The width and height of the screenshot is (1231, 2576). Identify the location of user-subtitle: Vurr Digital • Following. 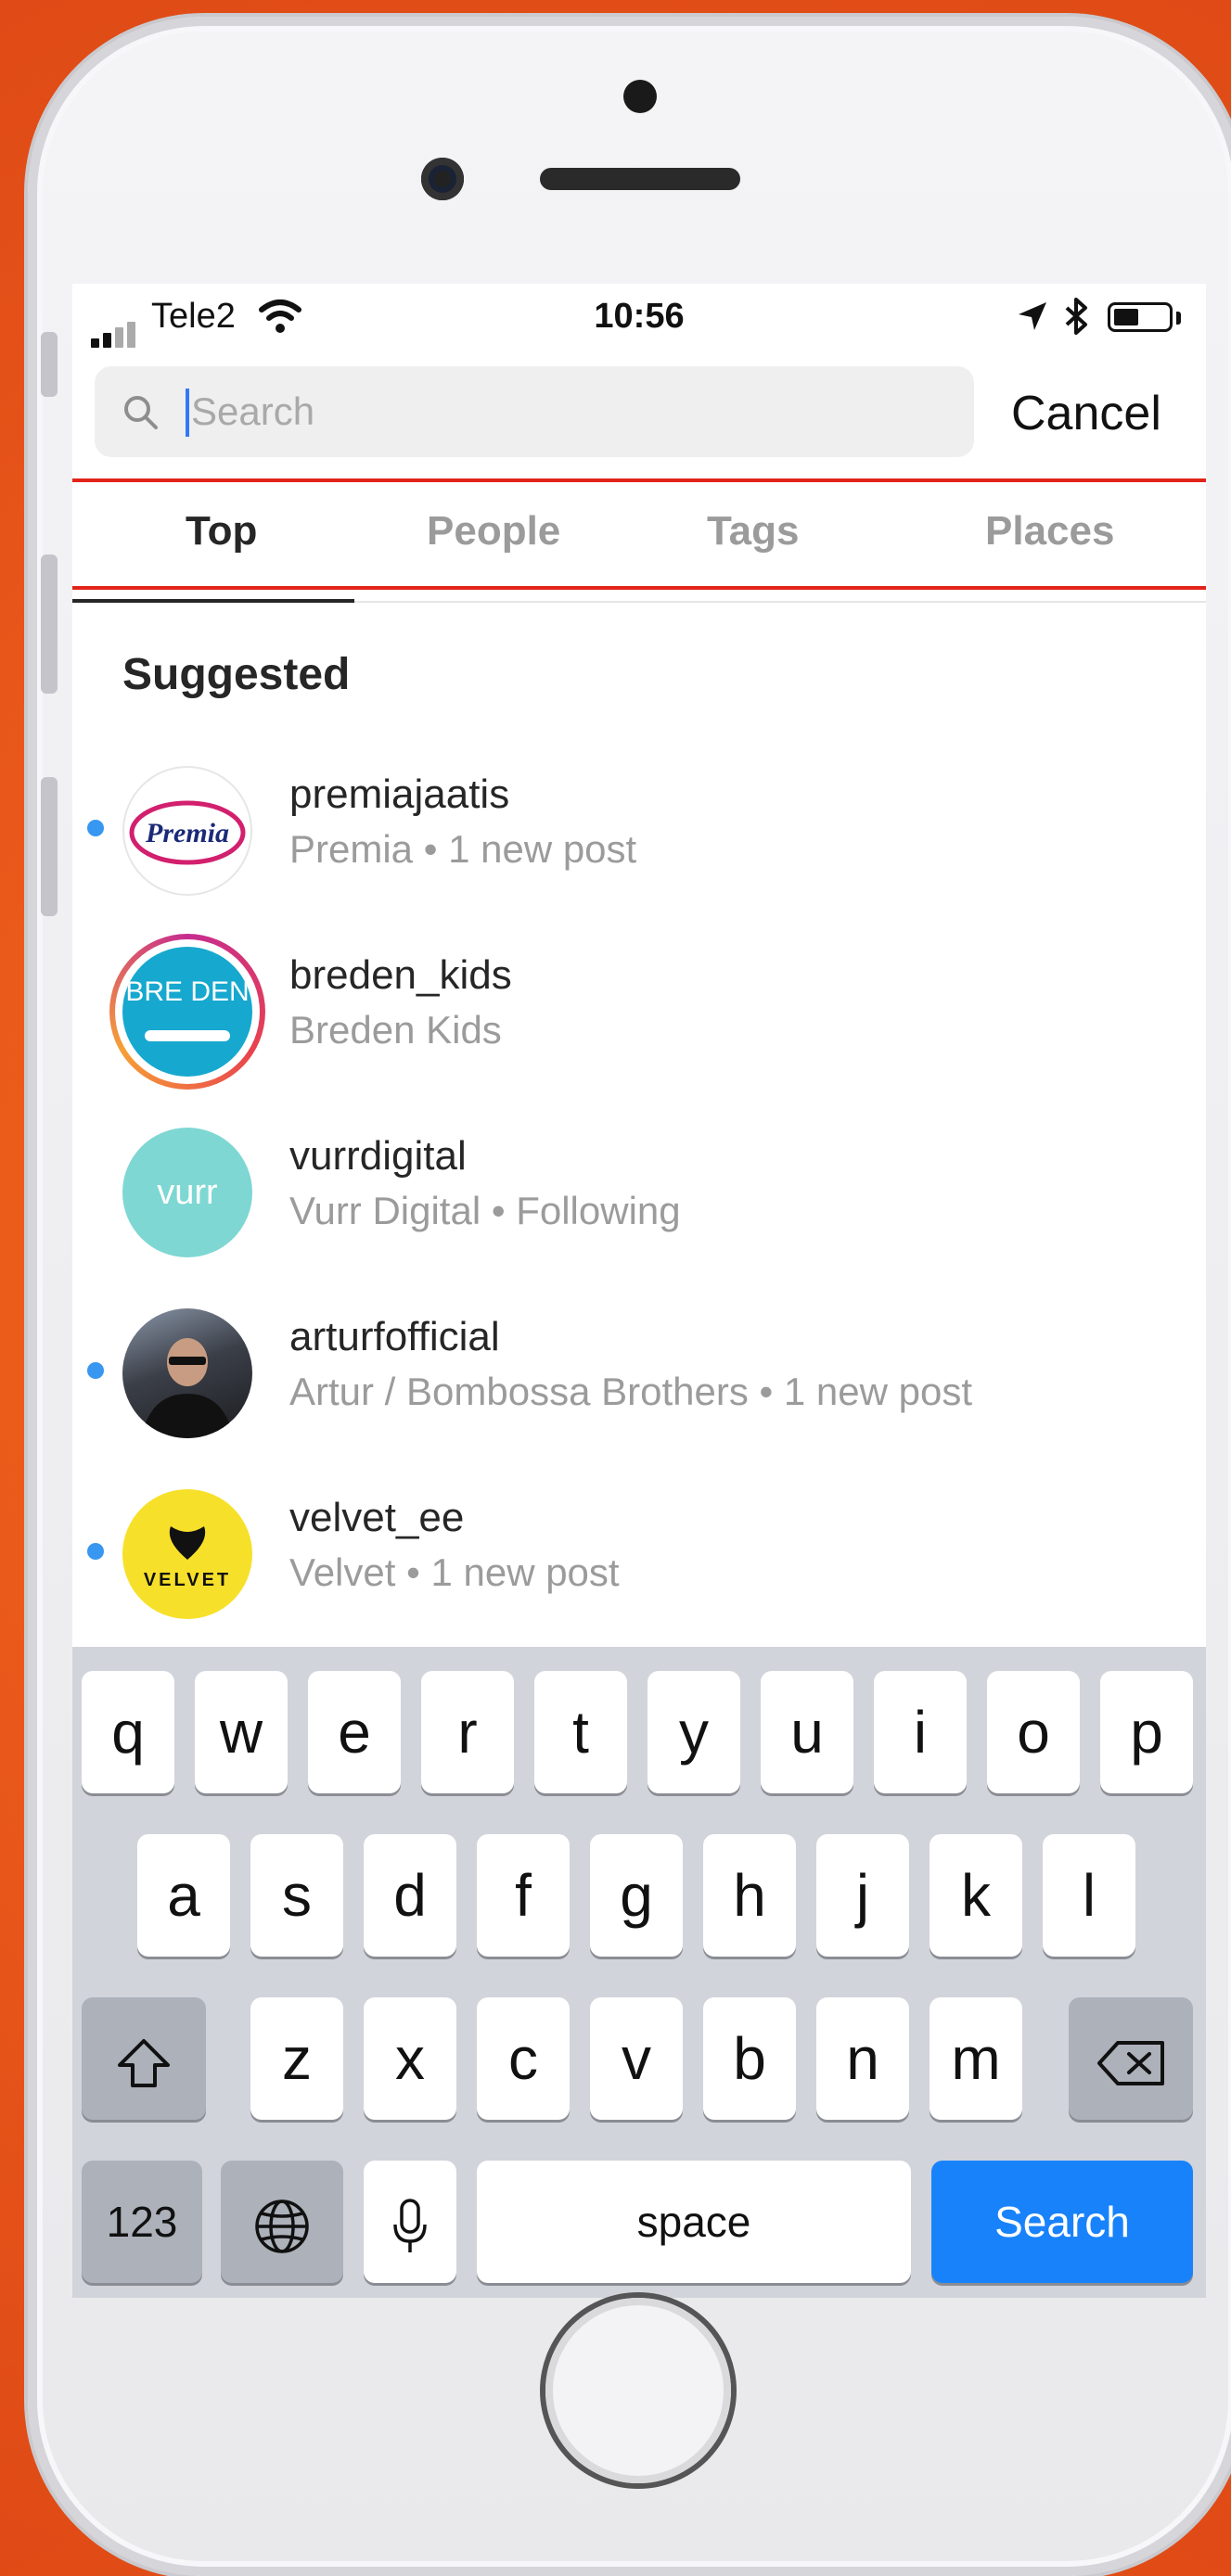
(485, 1210).